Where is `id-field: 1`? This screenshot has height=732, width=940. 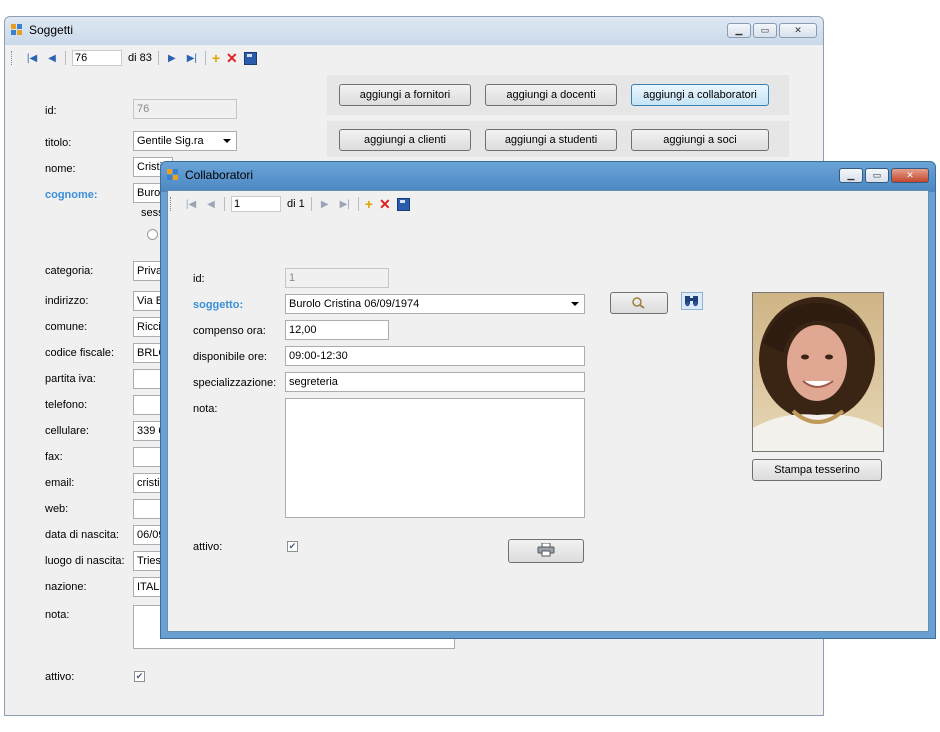
id-field: 1 is located at coordinates (337, 278).